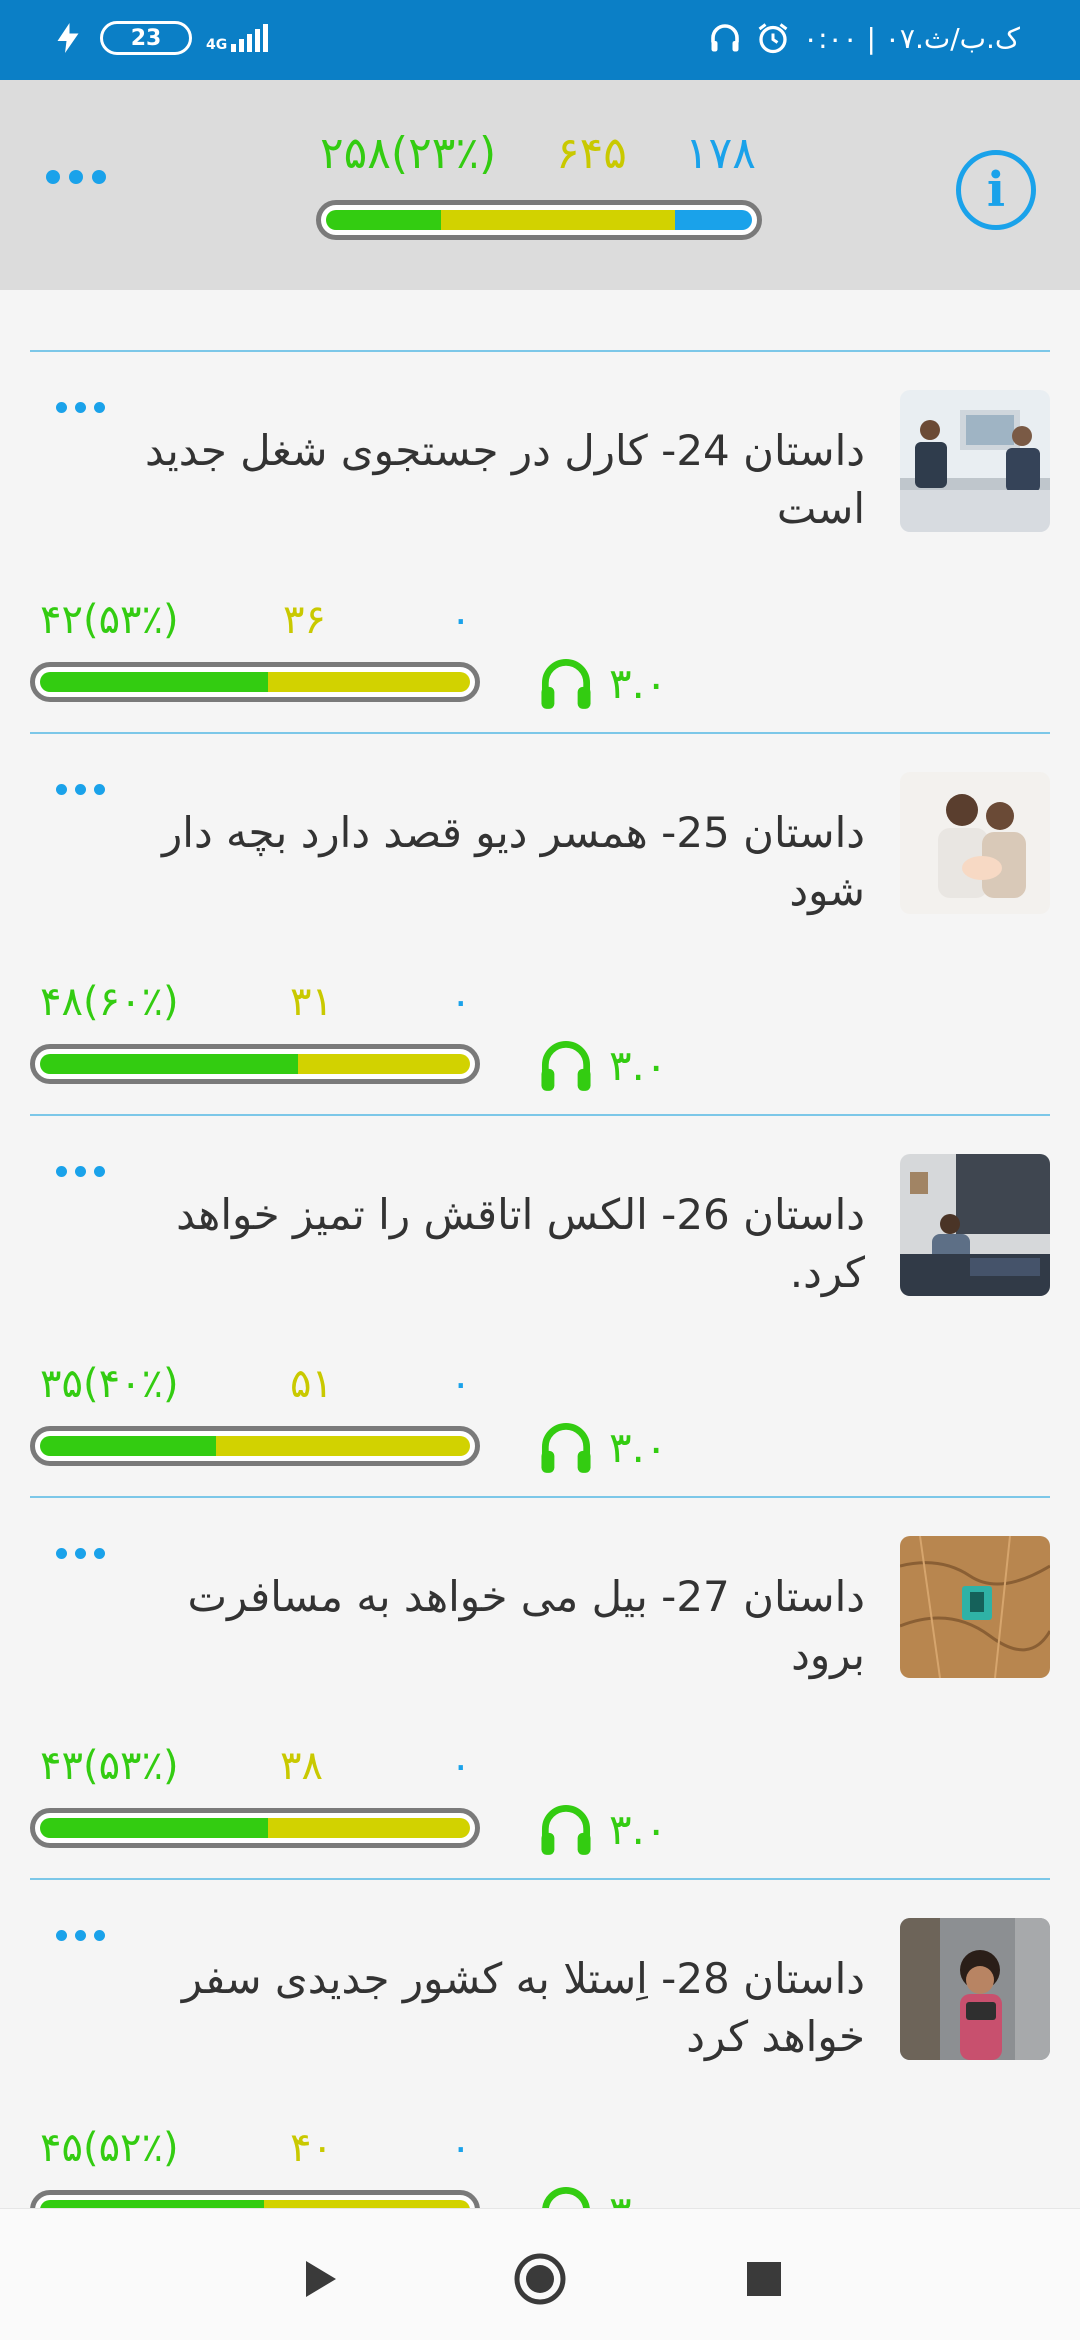  Describe the element at coordinates (260, 622) in the screenshot. I see `story-stats: ۴۲(۵۳٪) ۳۶ ۰` at that location.